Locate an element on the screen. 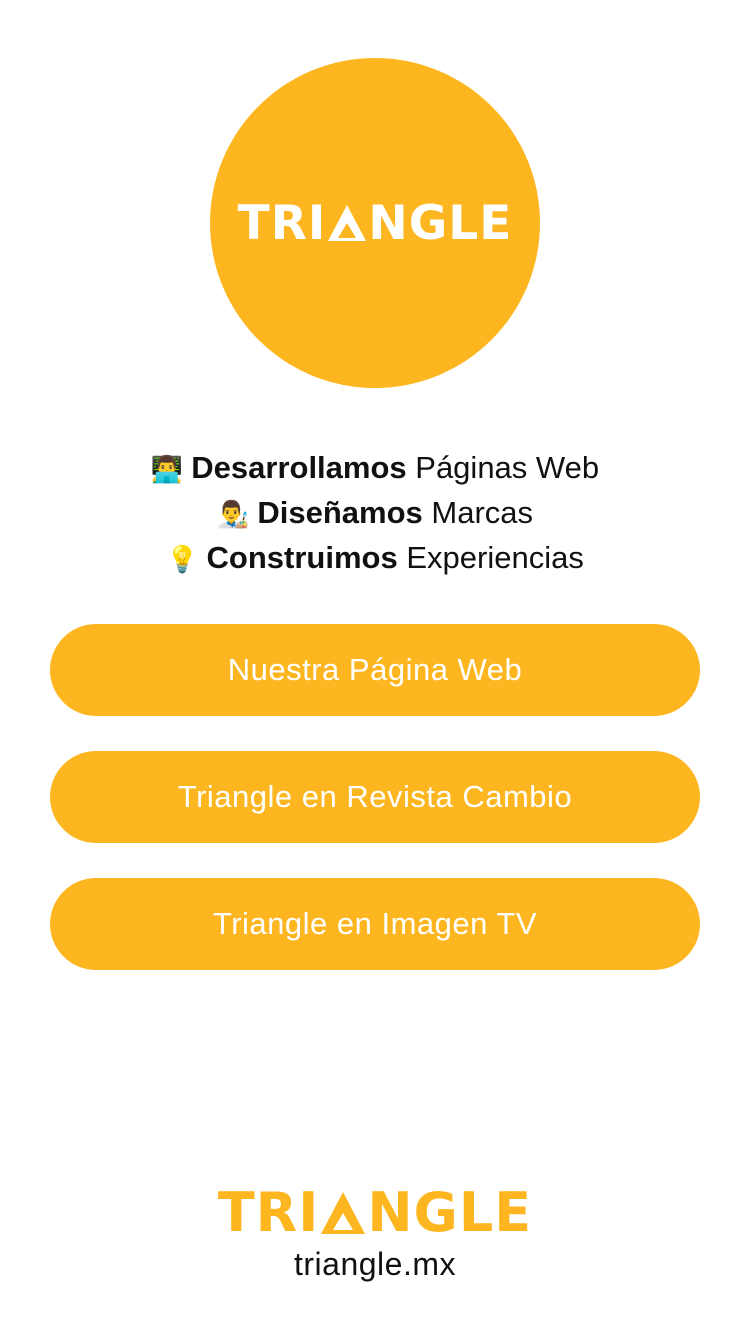 The width and height of the screenshot is (750, 1334). triangle-logo: TRI NGLE is located at coordinates (375, 223).